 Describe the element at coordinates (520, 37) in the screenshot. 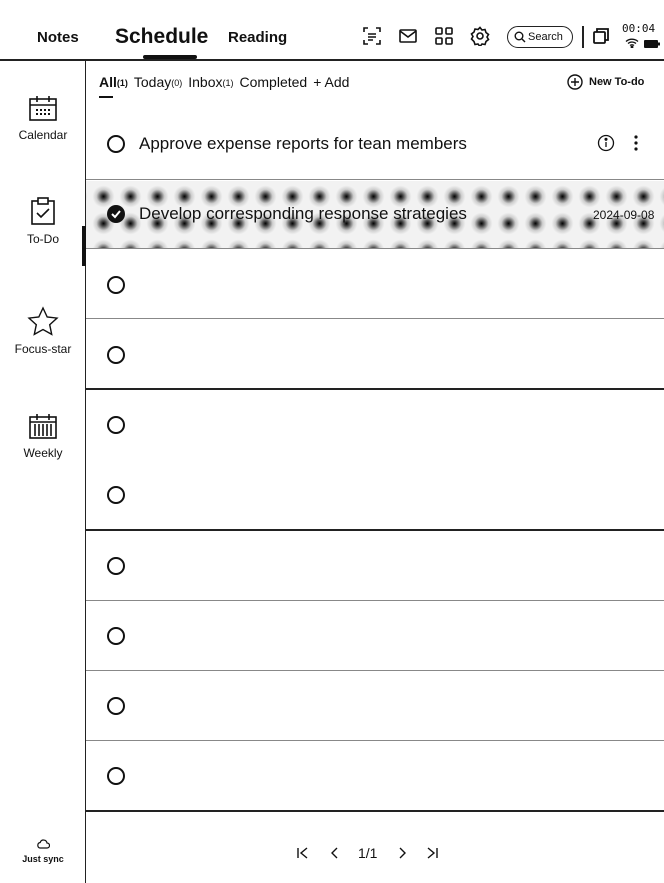

I see `search-icon` at that location.